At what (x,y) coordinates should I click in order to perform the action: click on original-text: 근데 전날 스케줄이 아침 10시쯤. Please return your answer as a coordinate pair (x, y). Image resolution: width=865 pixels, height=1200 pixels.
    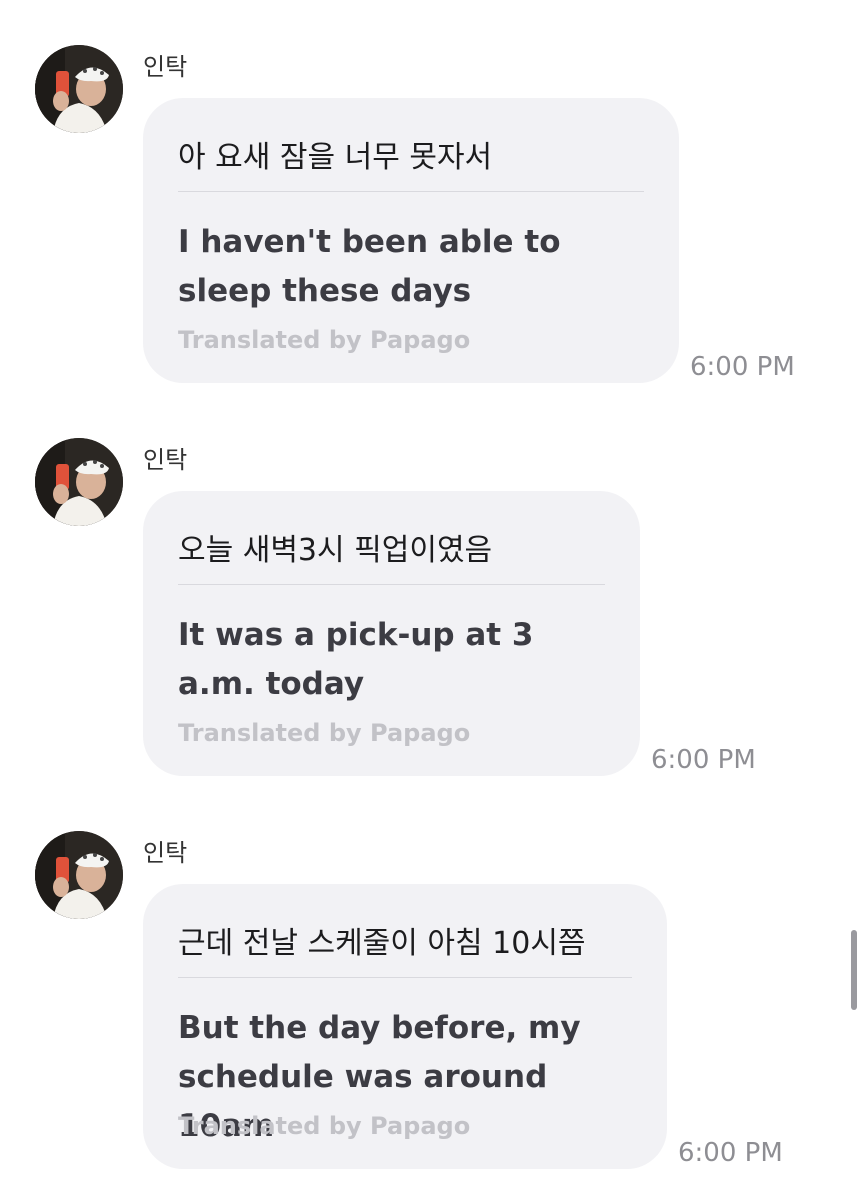
    Looking at the image, I should click on (382, 943).